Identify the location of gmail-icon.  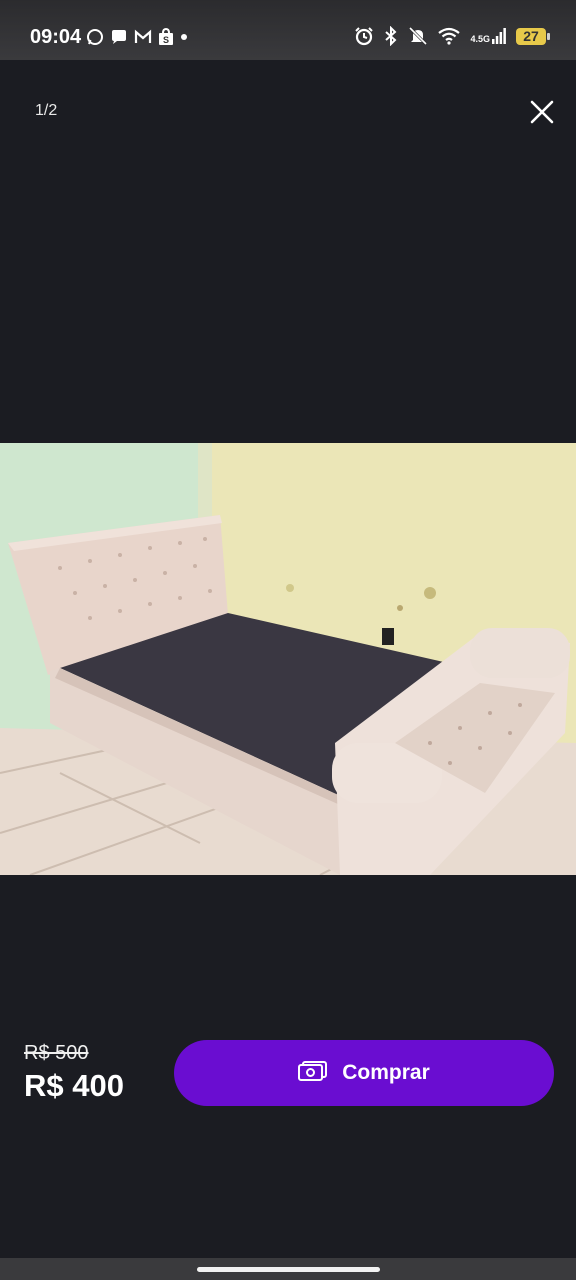
(143, 37).